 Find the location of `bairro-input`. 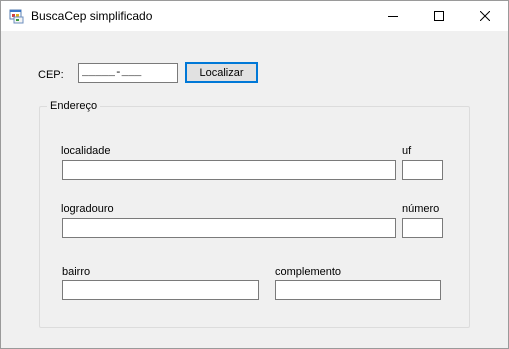

bairro-input is located at coordinates (160, 290).